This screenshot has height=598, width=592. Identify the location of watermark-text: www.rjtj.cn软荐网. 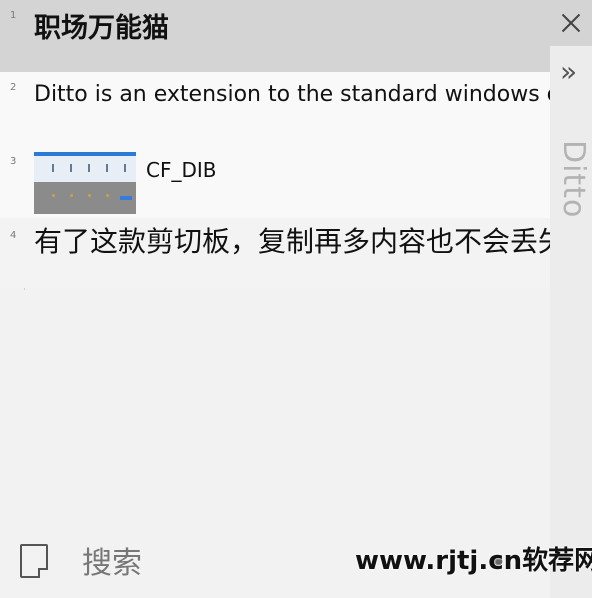
(473, 561).